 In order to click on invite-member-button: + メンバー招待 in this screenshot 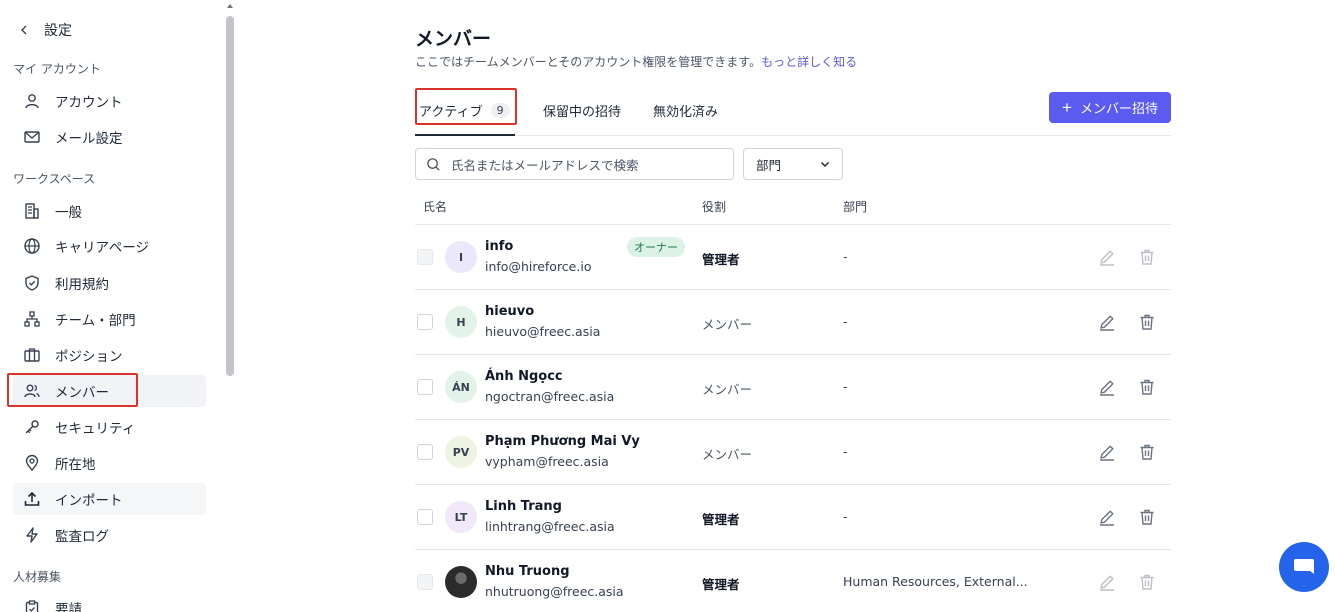, I will do `click(1110, 107)`.